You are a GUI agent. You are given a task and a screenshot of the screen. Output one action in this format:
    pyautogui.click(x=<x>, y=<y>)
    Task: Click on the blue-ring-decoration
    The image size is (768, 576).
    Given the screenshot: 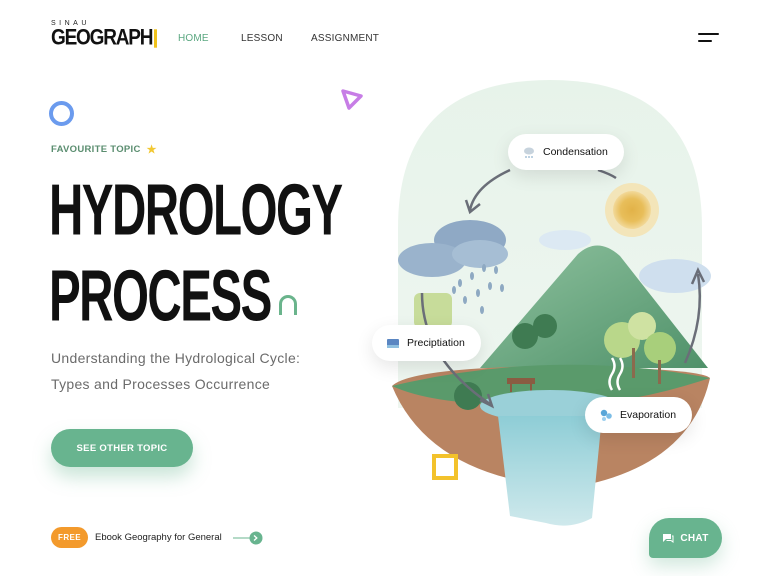 What is the action you would take?
    pyautogui.click(x=61, y=113)
    